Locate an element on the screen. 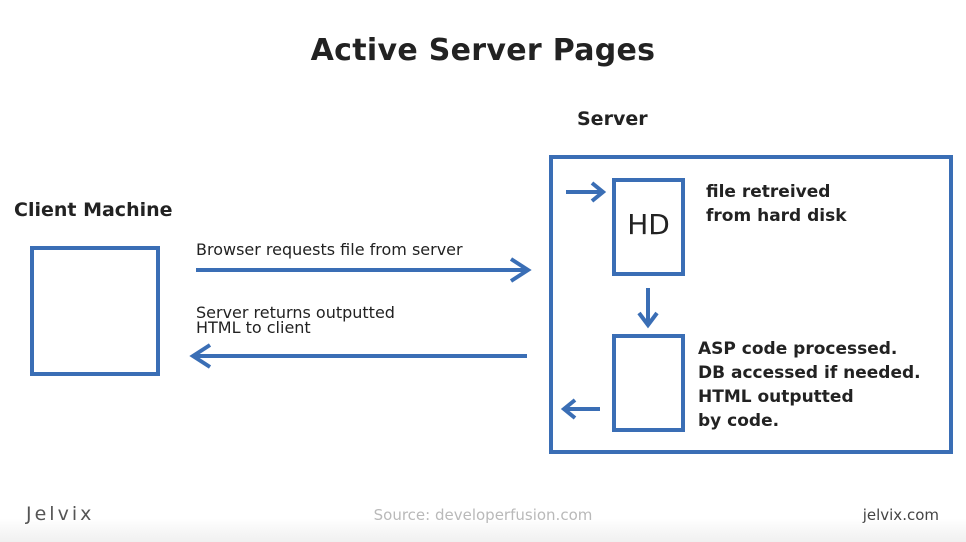 The width and height of the screenshot is (966, 542). into-hd-arrow is located at coordinates (586, 192).